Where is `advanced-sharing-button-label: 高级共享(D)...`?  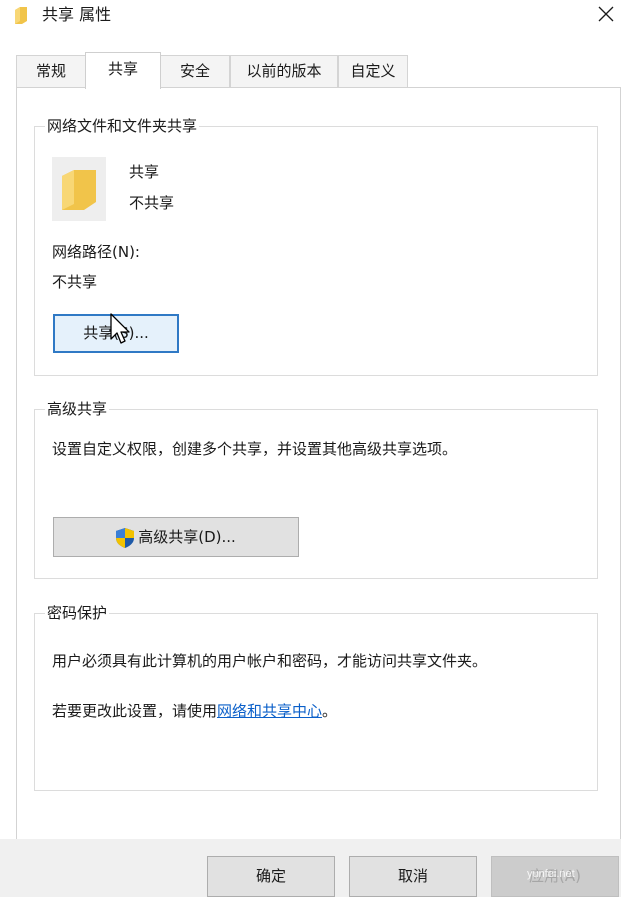
advanced-sharing-button-label: 高级共享(D)... is located at coordinates (187, 537).